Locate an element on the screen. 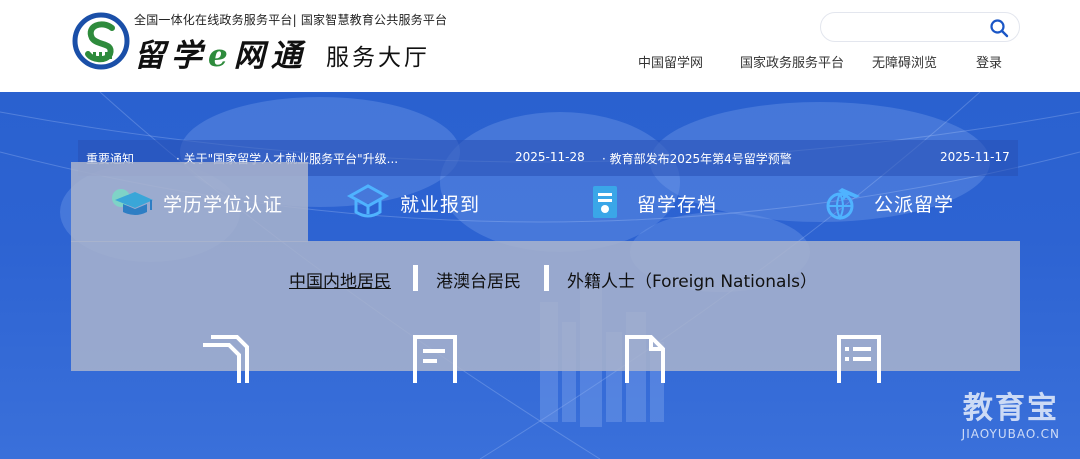 Image resolution: width=1080 pixels, height=459 pixels. nav-accessibility: 无障碍浏览 is located at coordinates (904, 61).